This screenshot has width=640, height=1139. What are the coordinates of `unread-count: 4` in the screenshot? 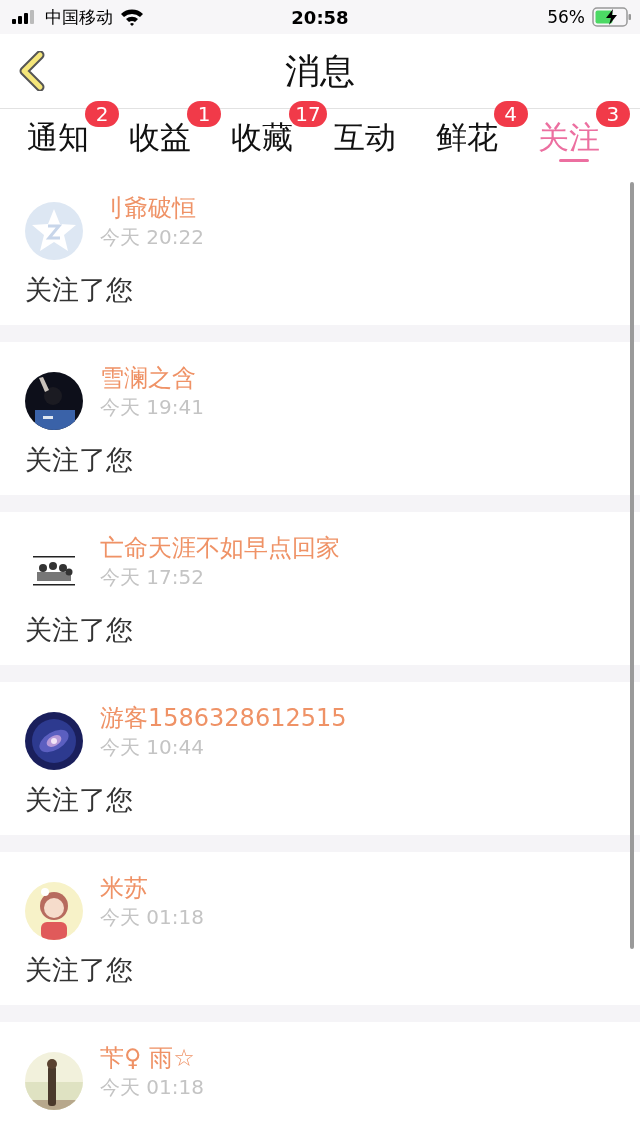 It's located at (510, 114).